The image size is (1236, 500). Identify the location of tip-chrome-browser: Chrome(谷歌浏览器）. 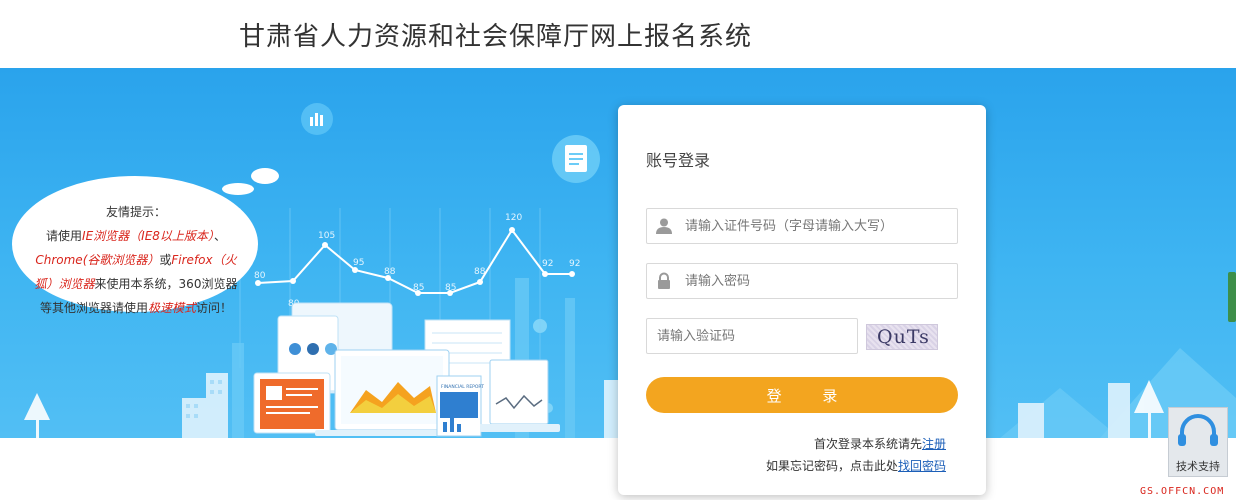
(97, 260).